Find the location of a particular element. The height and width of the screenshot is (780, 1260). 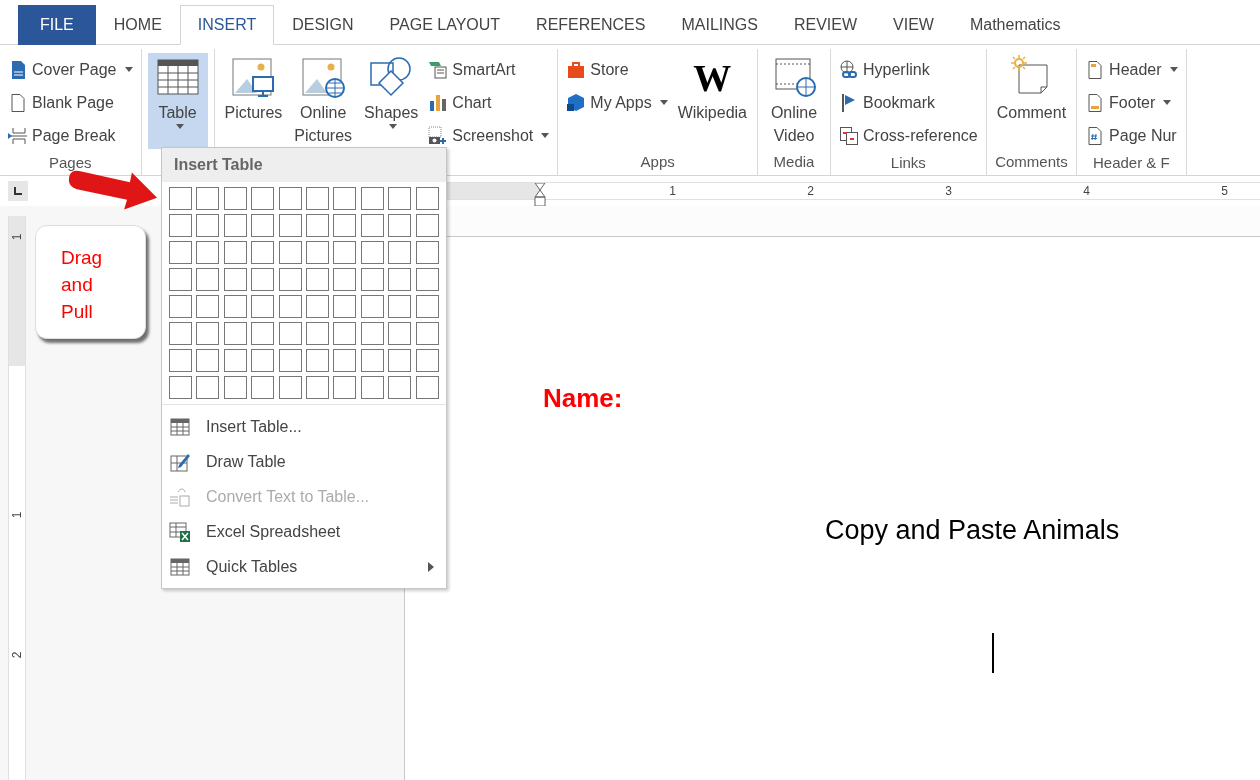

ribbon-button: Bookmark is located at coordinates (908, 102).